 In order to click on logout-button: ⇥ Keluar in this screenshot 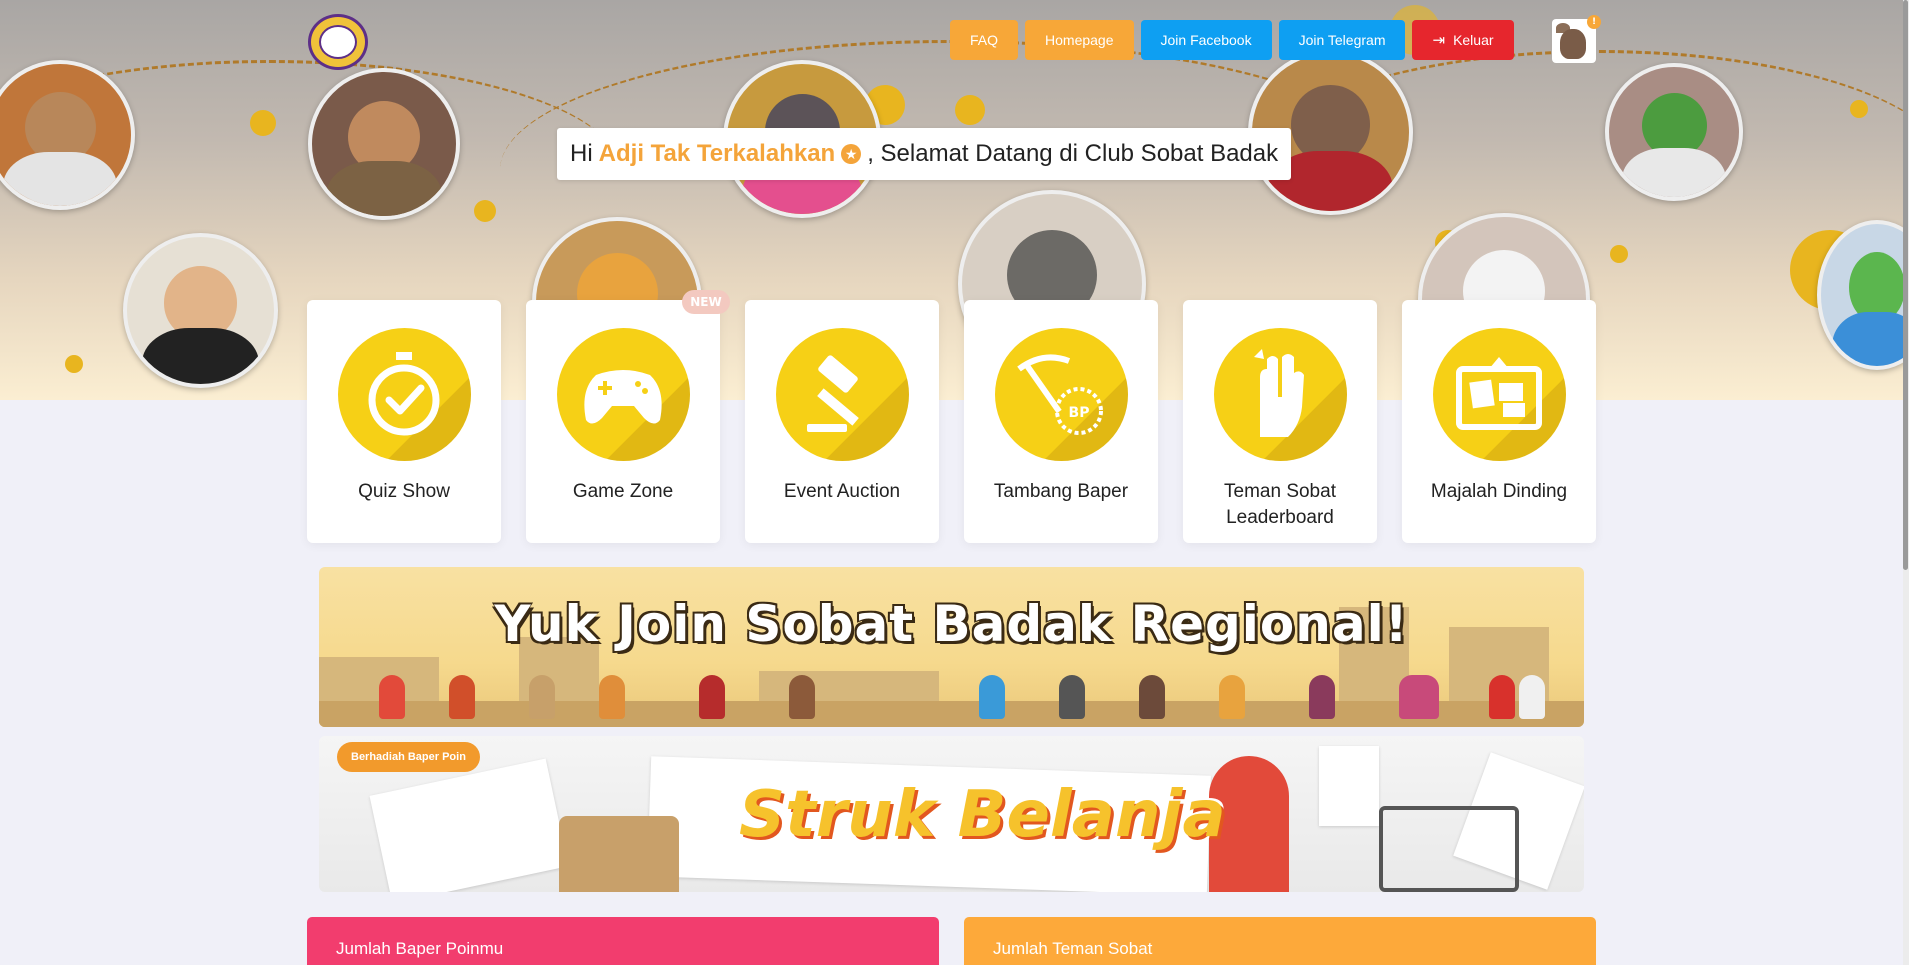, I will do `click(1463, 40)`.